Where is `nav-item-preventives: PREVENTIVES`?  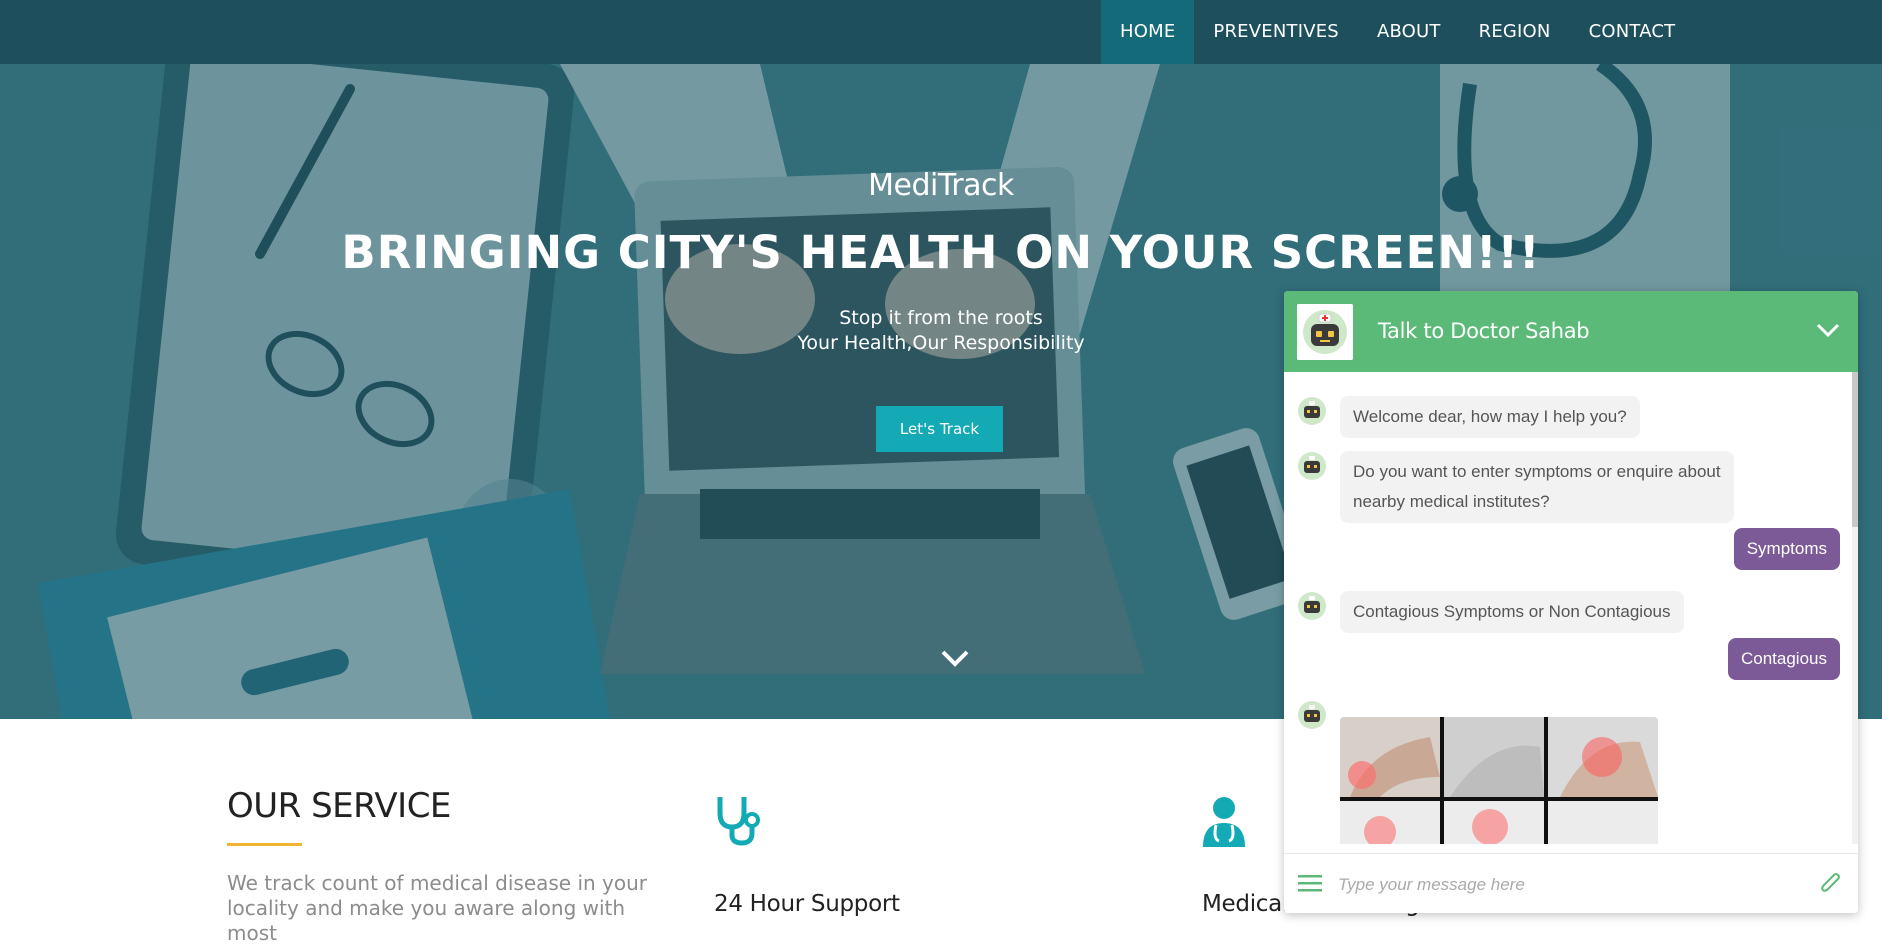 nav-item-preventives: PREVENTIVES is located at coordinates (1276, 32).